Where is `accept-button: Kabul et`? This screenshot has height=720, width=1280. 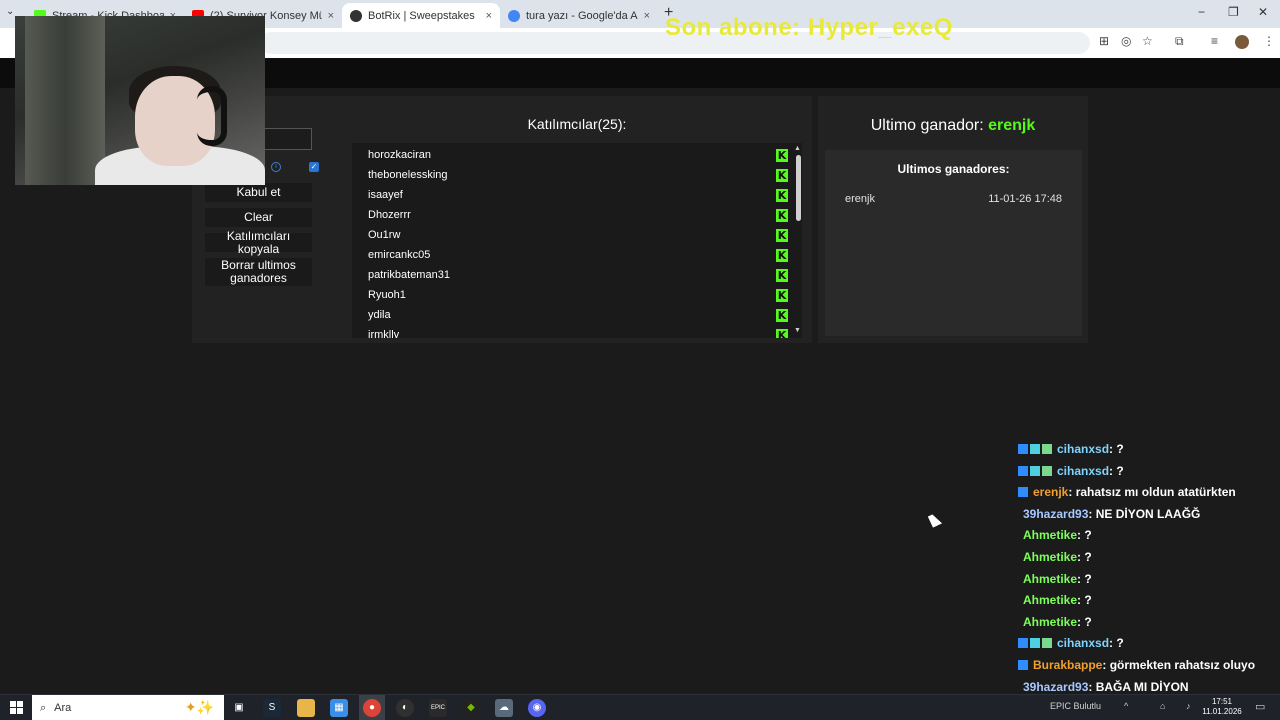 accept-button: Kabul et is located at coordinates (258, 192).